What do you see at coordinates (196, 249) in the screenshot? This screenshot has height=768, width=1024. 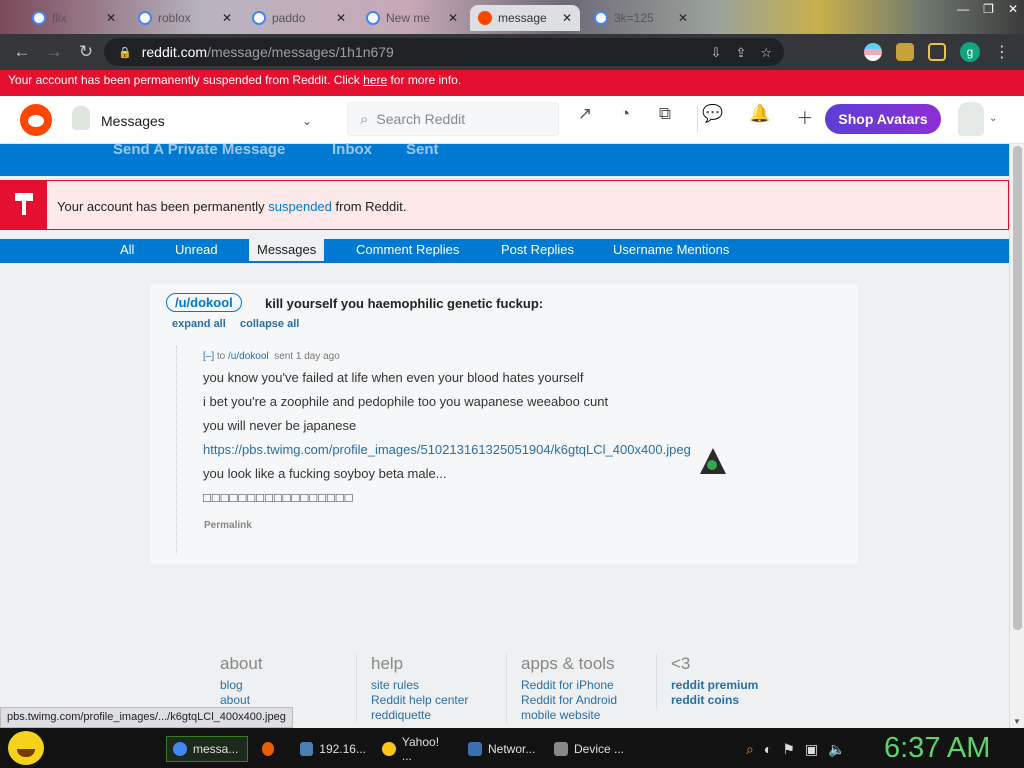 I see `tab-unread: Unread` at bounding box center [196, 249].